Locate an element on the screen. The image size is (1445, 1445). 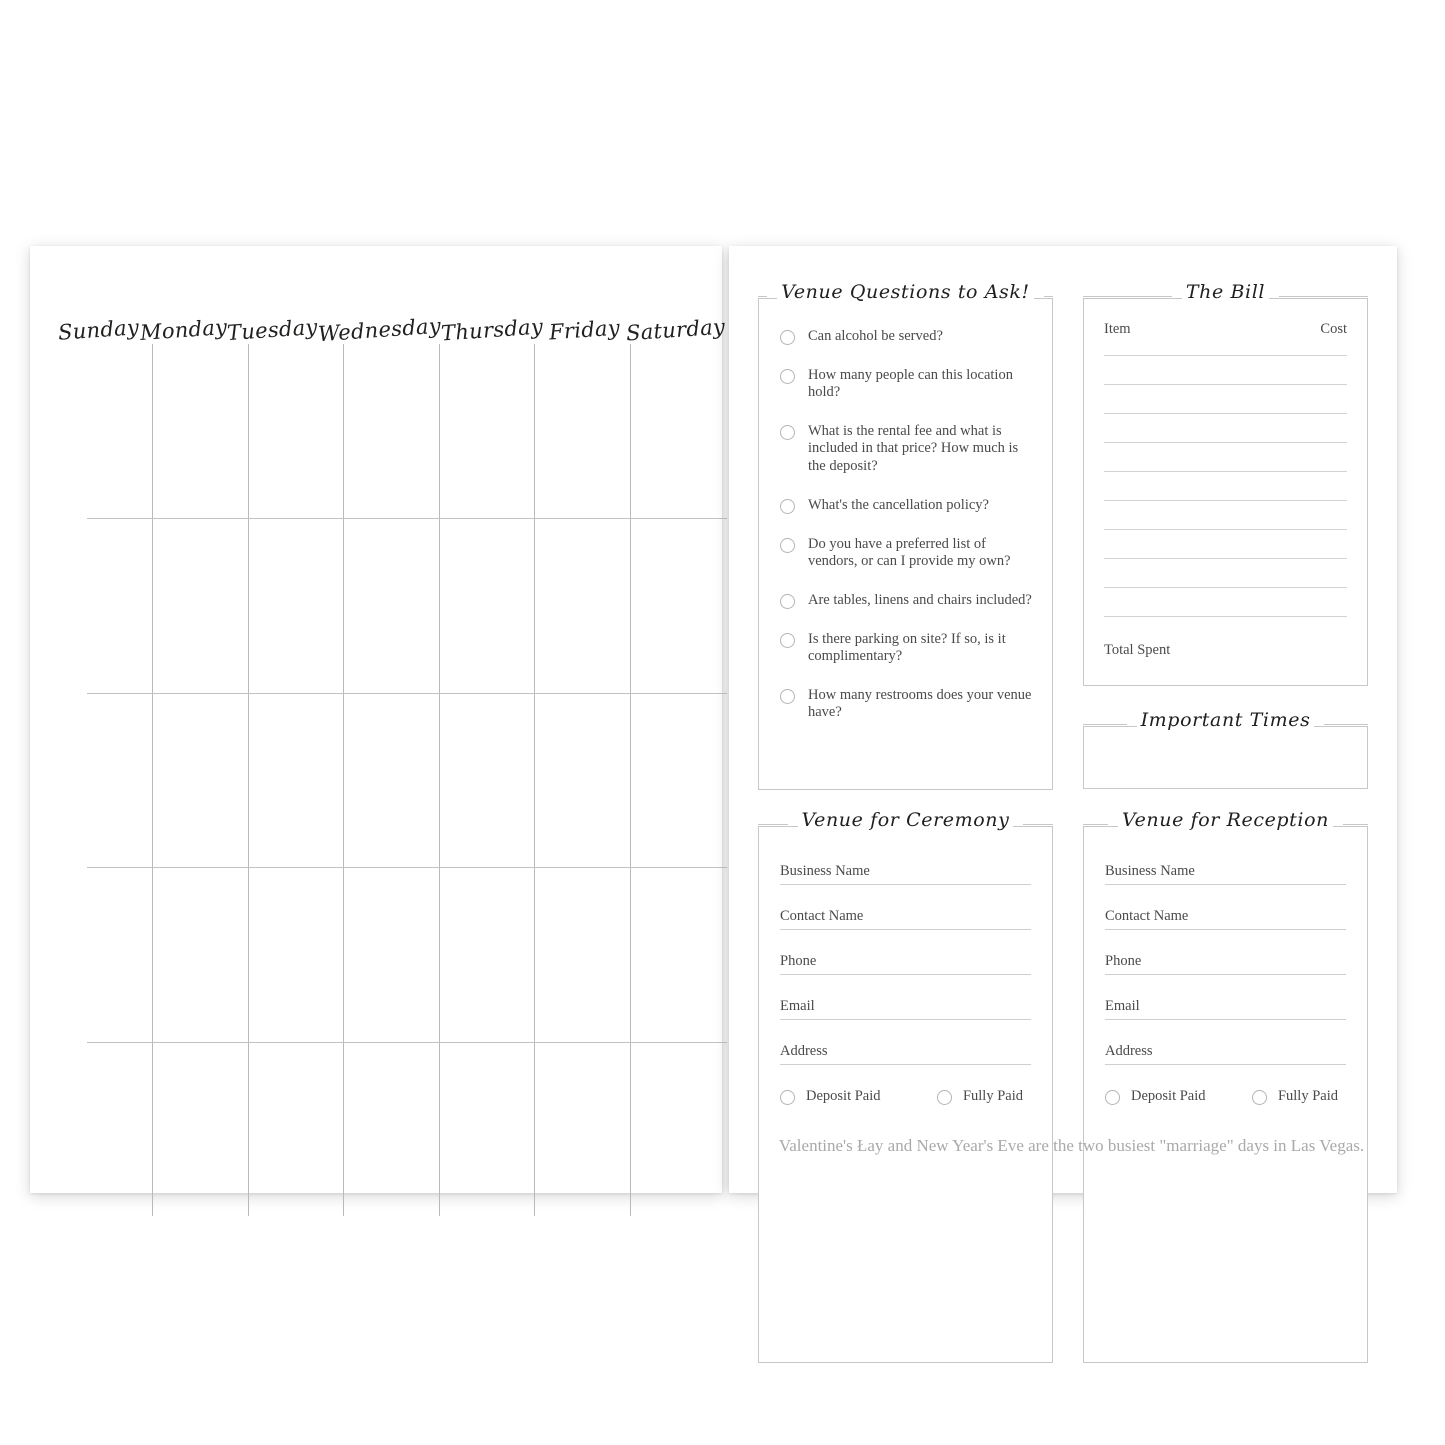
fully-paid-label: Fully Paid is located at coordinates (992, 1096).